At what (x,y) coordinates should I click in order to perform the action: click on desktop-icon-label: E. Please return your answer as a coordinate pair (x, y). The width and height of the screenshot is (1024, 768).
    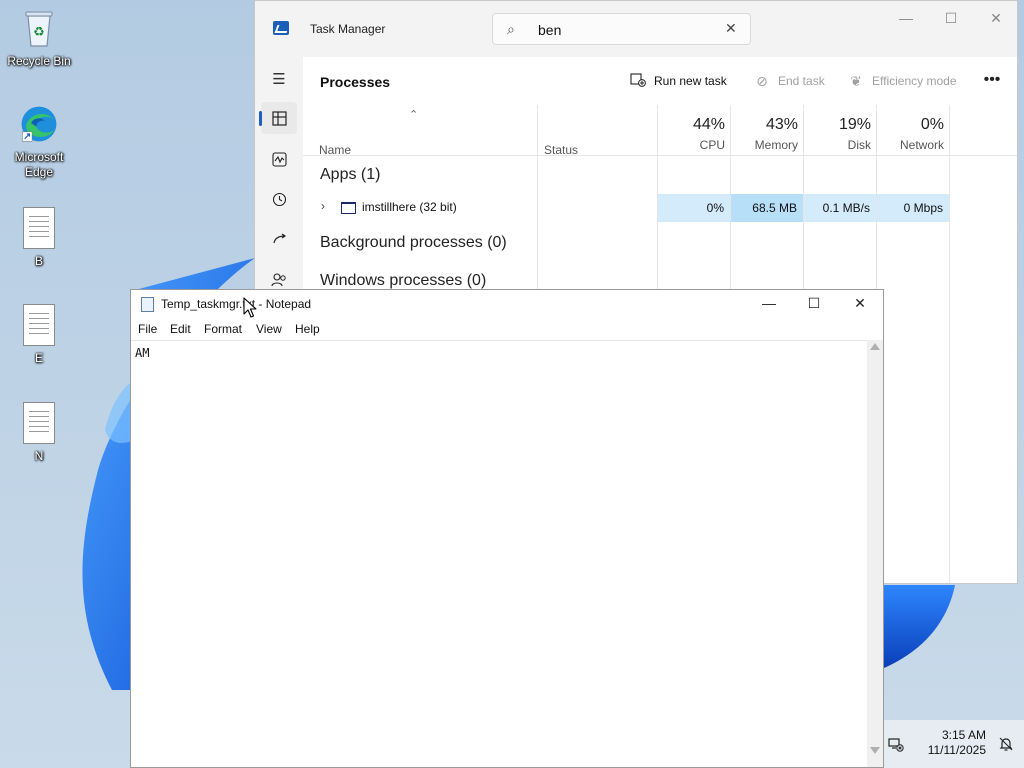
    Looking at the image, I should click on (38, 358).